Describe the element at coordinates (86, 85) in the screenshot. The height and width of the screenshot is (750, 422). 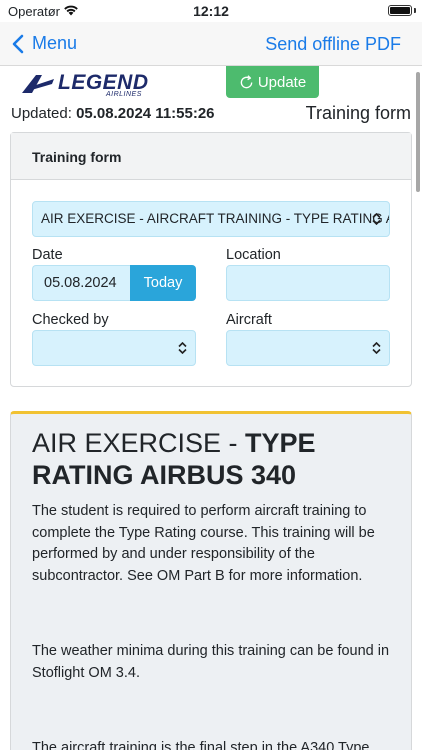
I see `legend-airlines-logo: LEGEND AIRLINES` at that location.